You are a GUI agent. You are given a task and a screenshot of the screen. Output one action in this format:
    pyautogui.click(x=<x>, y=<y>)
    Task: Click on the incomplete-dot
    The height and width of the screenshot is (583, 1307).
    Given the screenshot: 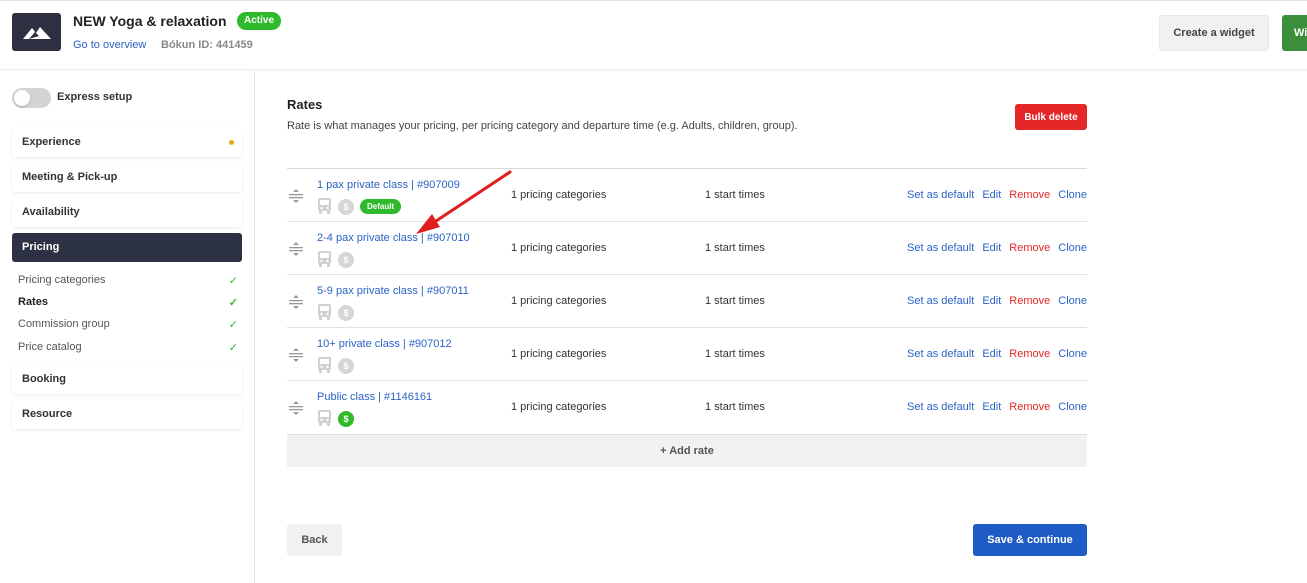 What is the action you would take?
    pyautogui.click(x=231, y=142)
    